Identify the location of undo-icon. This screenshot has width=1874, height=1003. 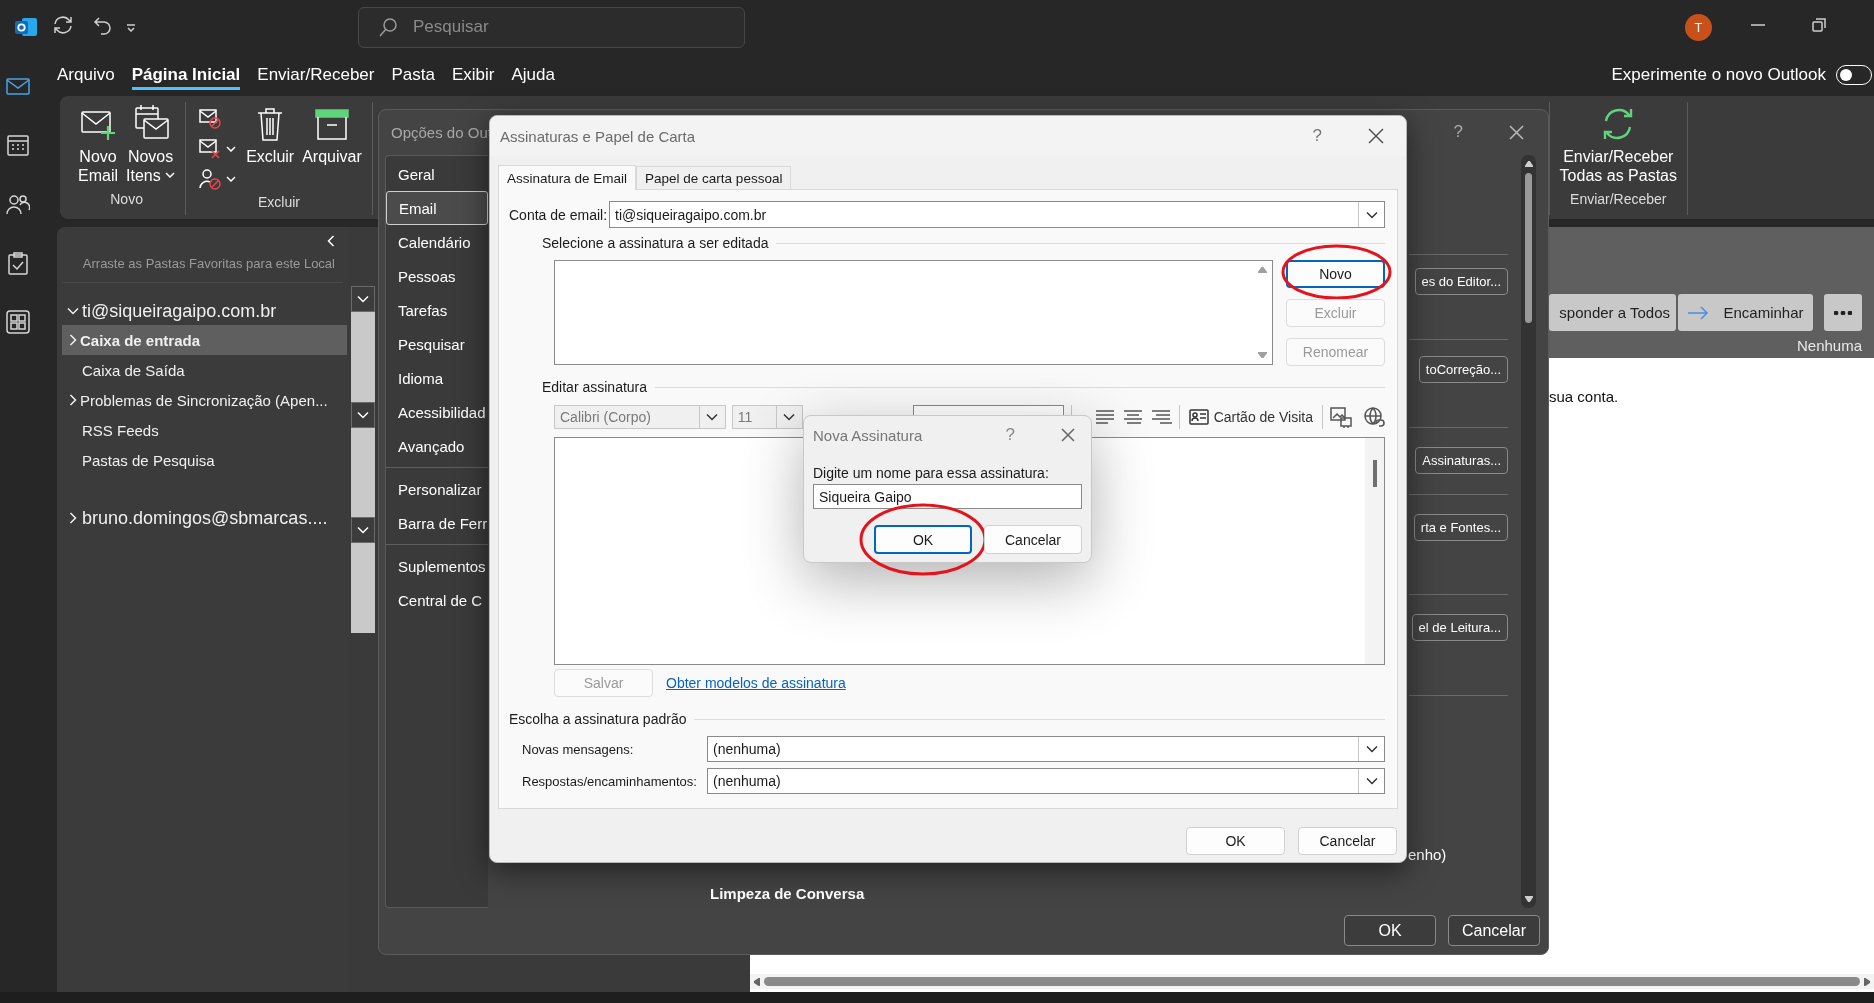
(102, 25).